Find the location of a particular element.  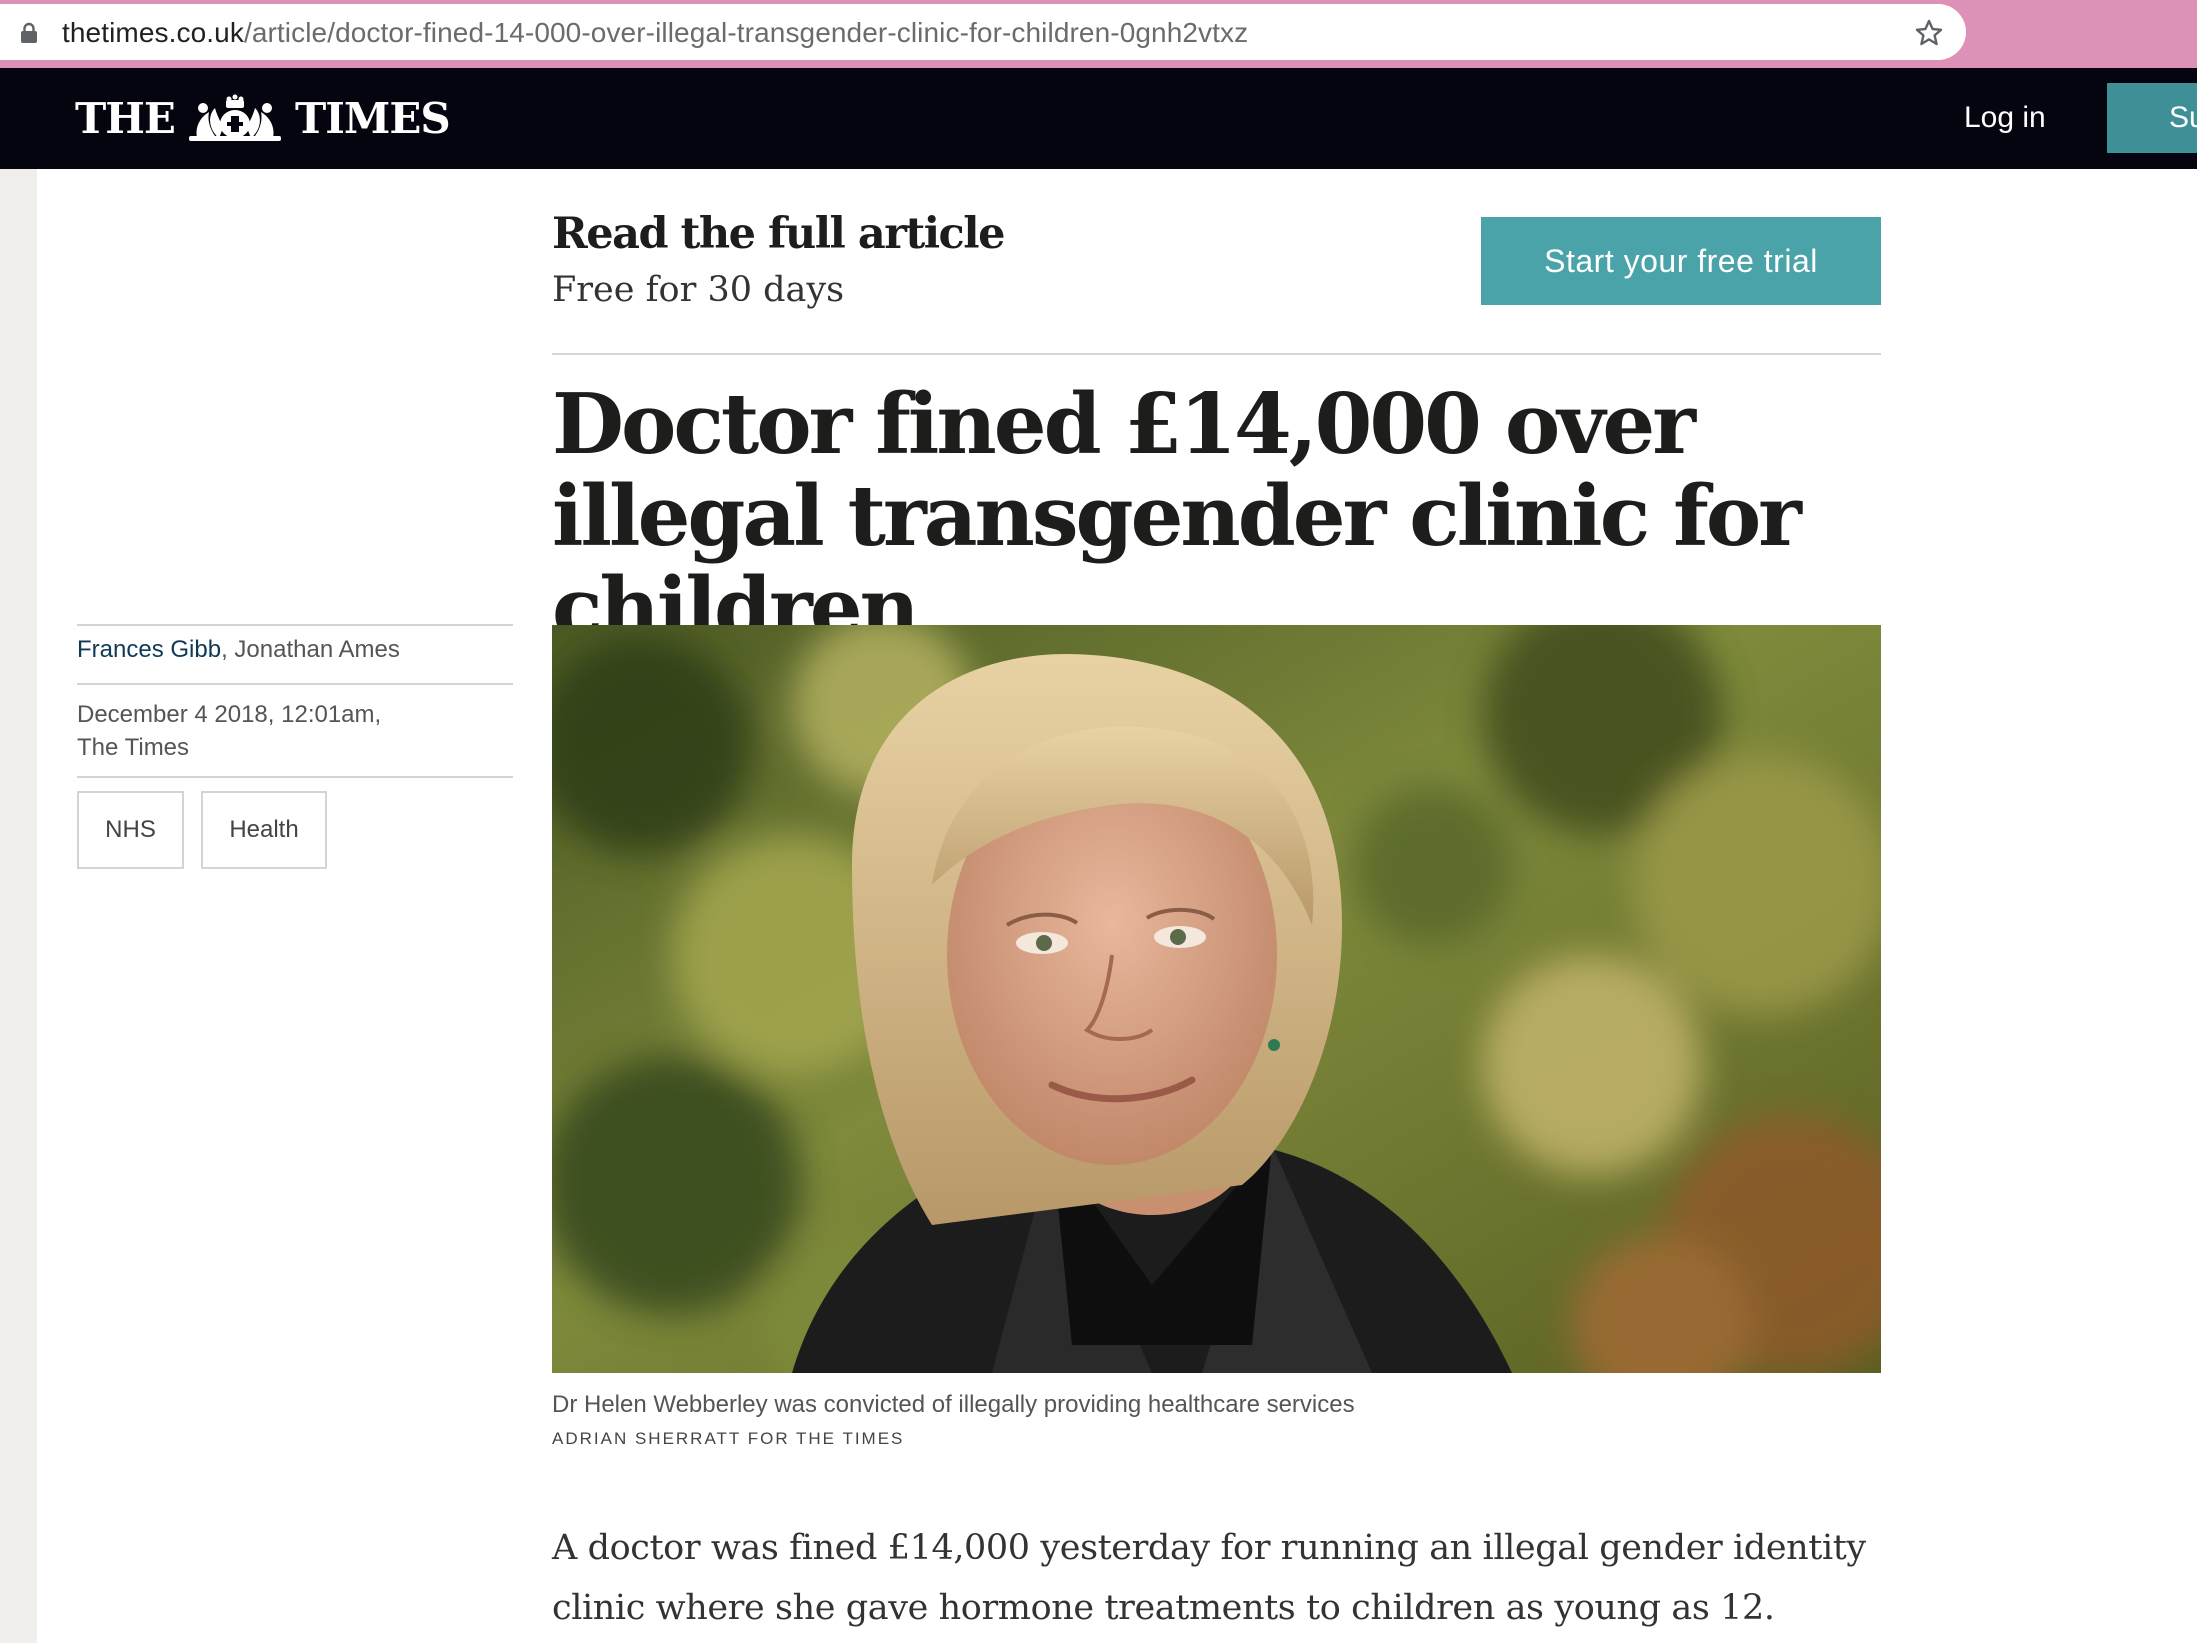

tag-health: Health is located at coordinates (264, 830).